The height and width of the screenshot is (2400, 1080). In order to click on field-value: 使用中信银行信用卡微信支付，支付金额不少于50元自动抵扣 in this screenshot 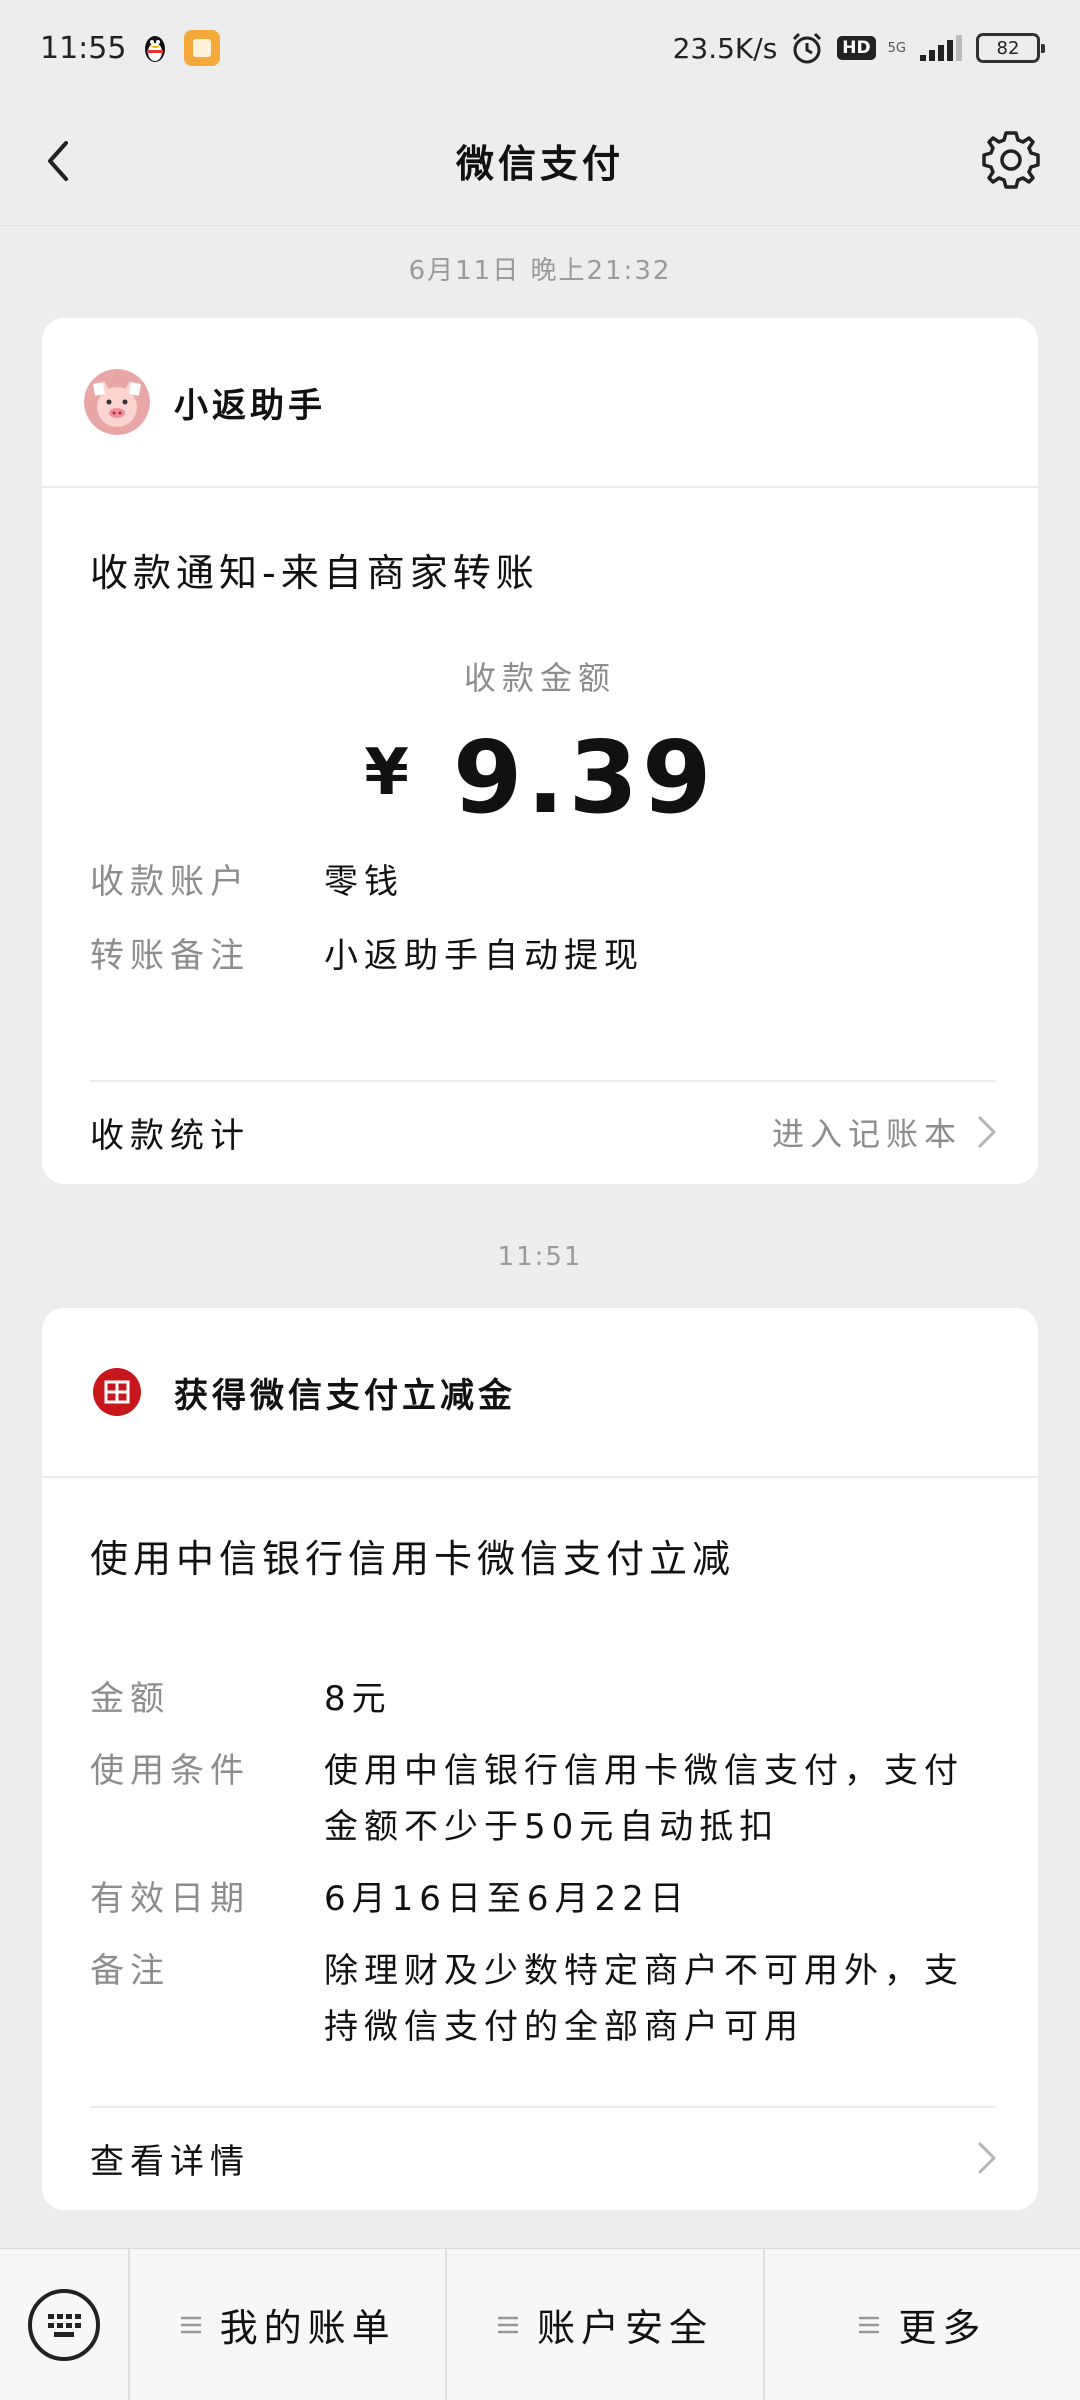, I will do `click(644, 1799)`.